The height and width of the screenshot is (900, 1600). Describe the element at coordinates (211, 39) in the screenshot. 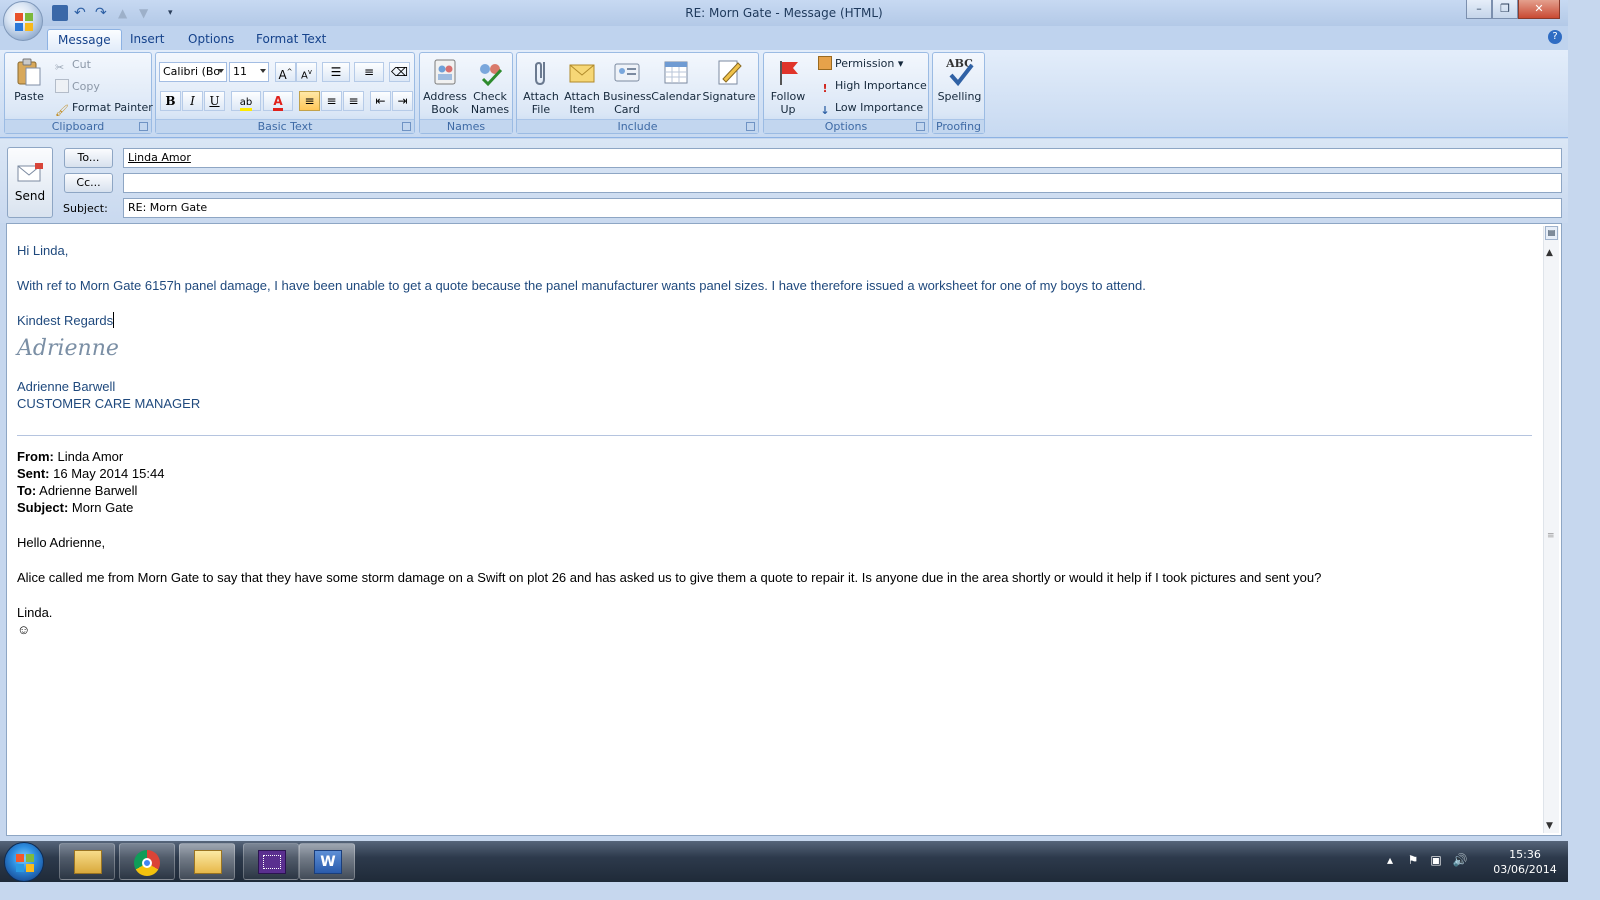

I see `tab-options: Options` at that location.